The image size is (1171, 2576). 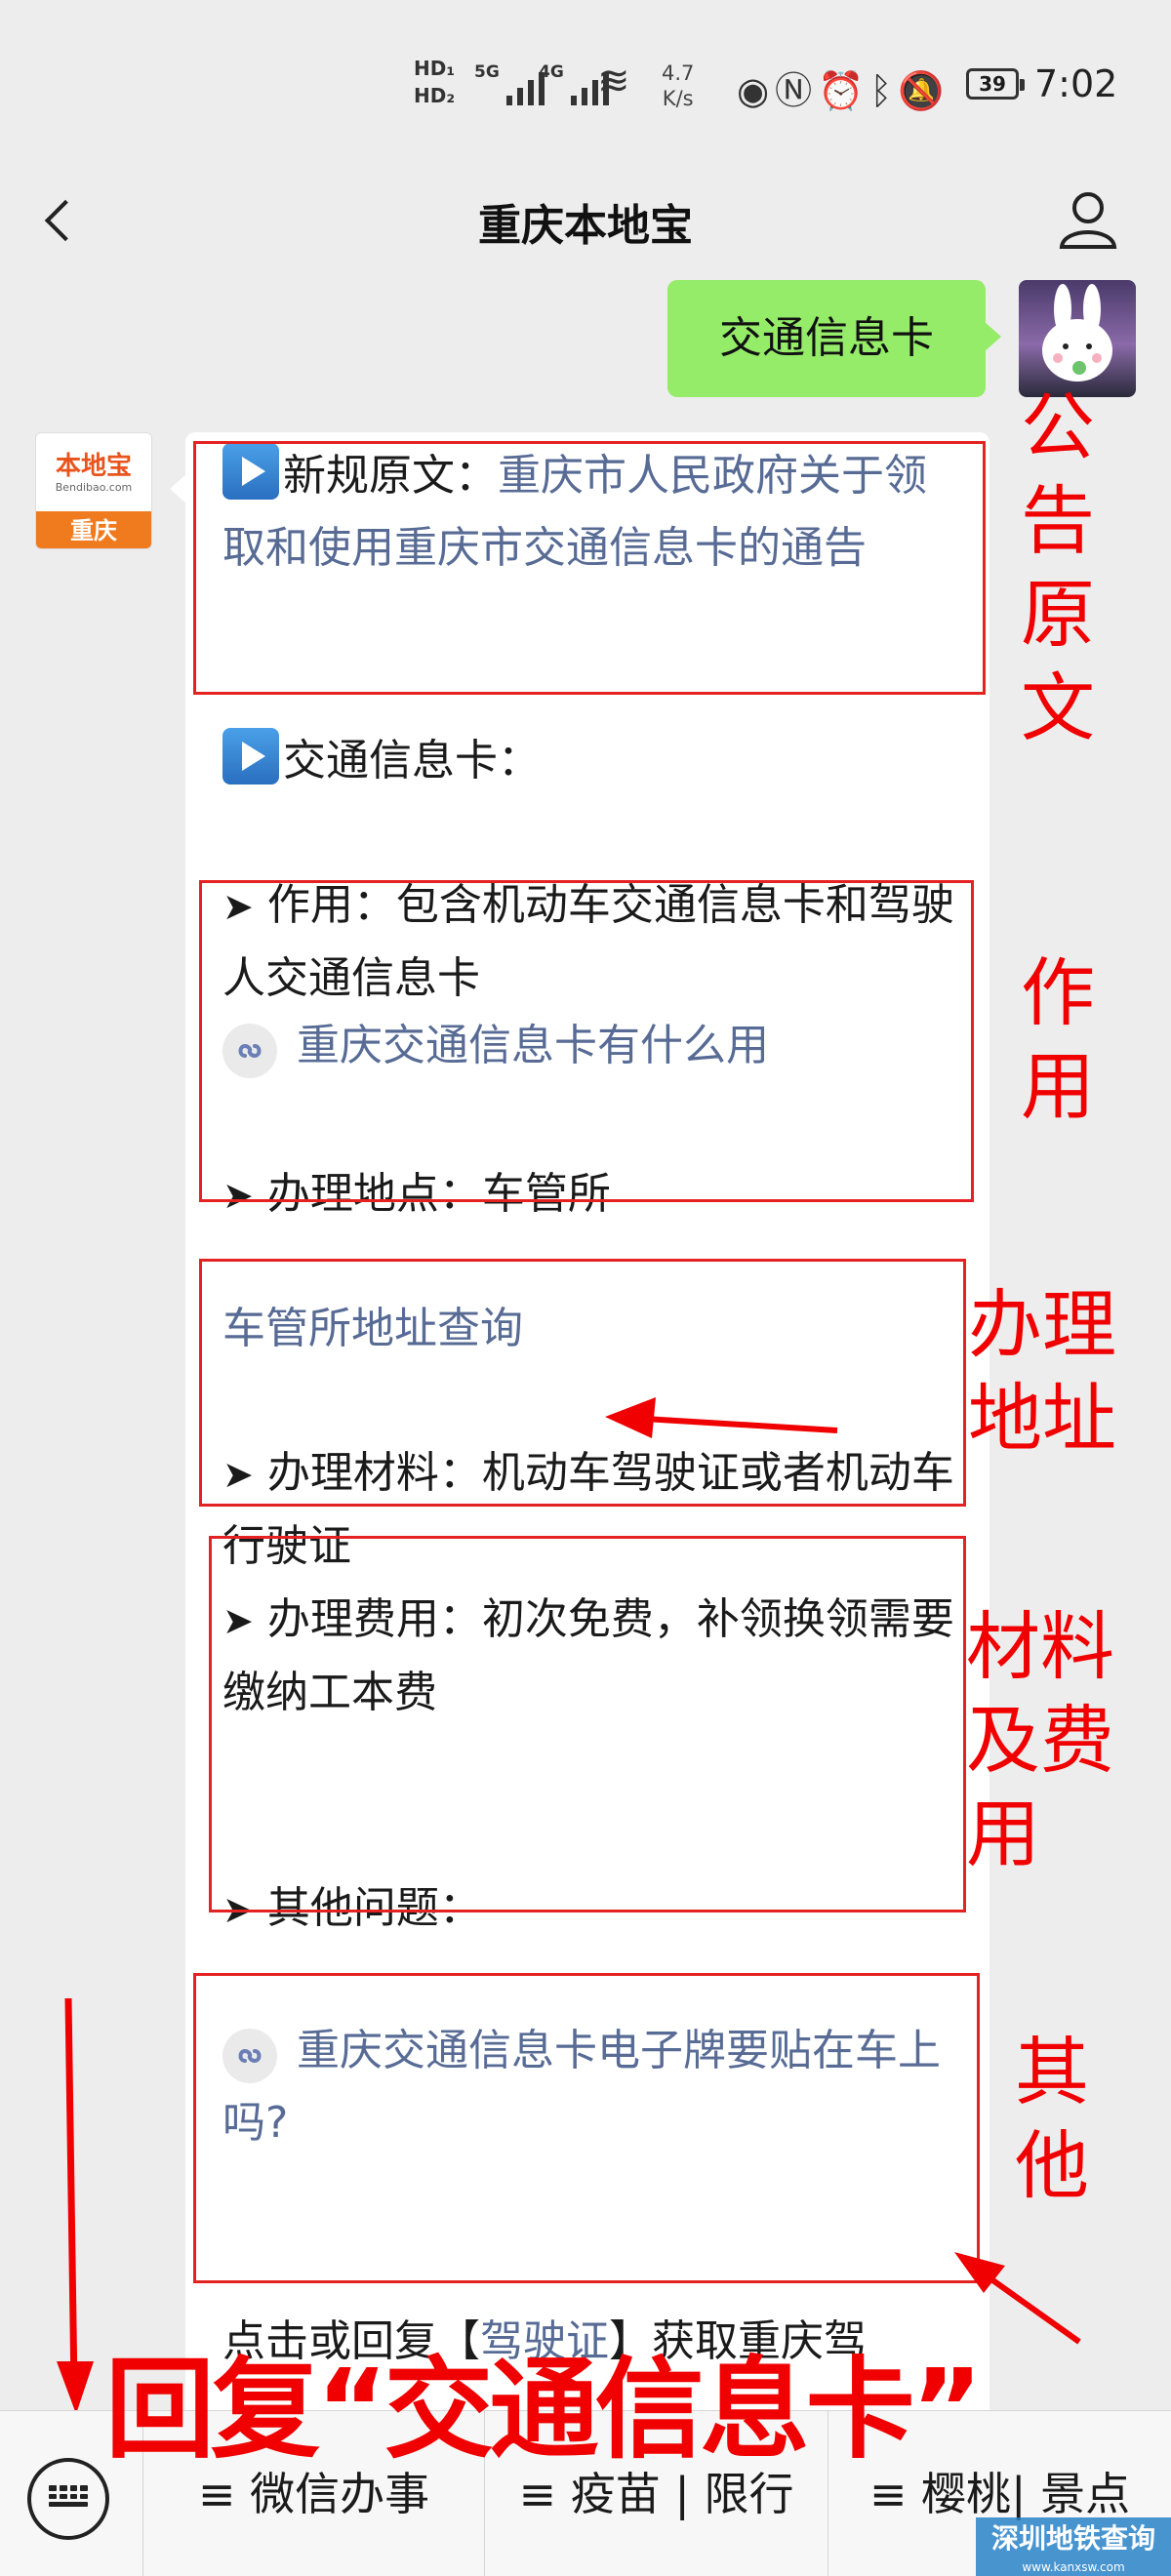 What do you see at coordinates (94, 487) in the screenshot?
I see `avatar-domain: Bendibao.com` at bounding box center [94, 487].